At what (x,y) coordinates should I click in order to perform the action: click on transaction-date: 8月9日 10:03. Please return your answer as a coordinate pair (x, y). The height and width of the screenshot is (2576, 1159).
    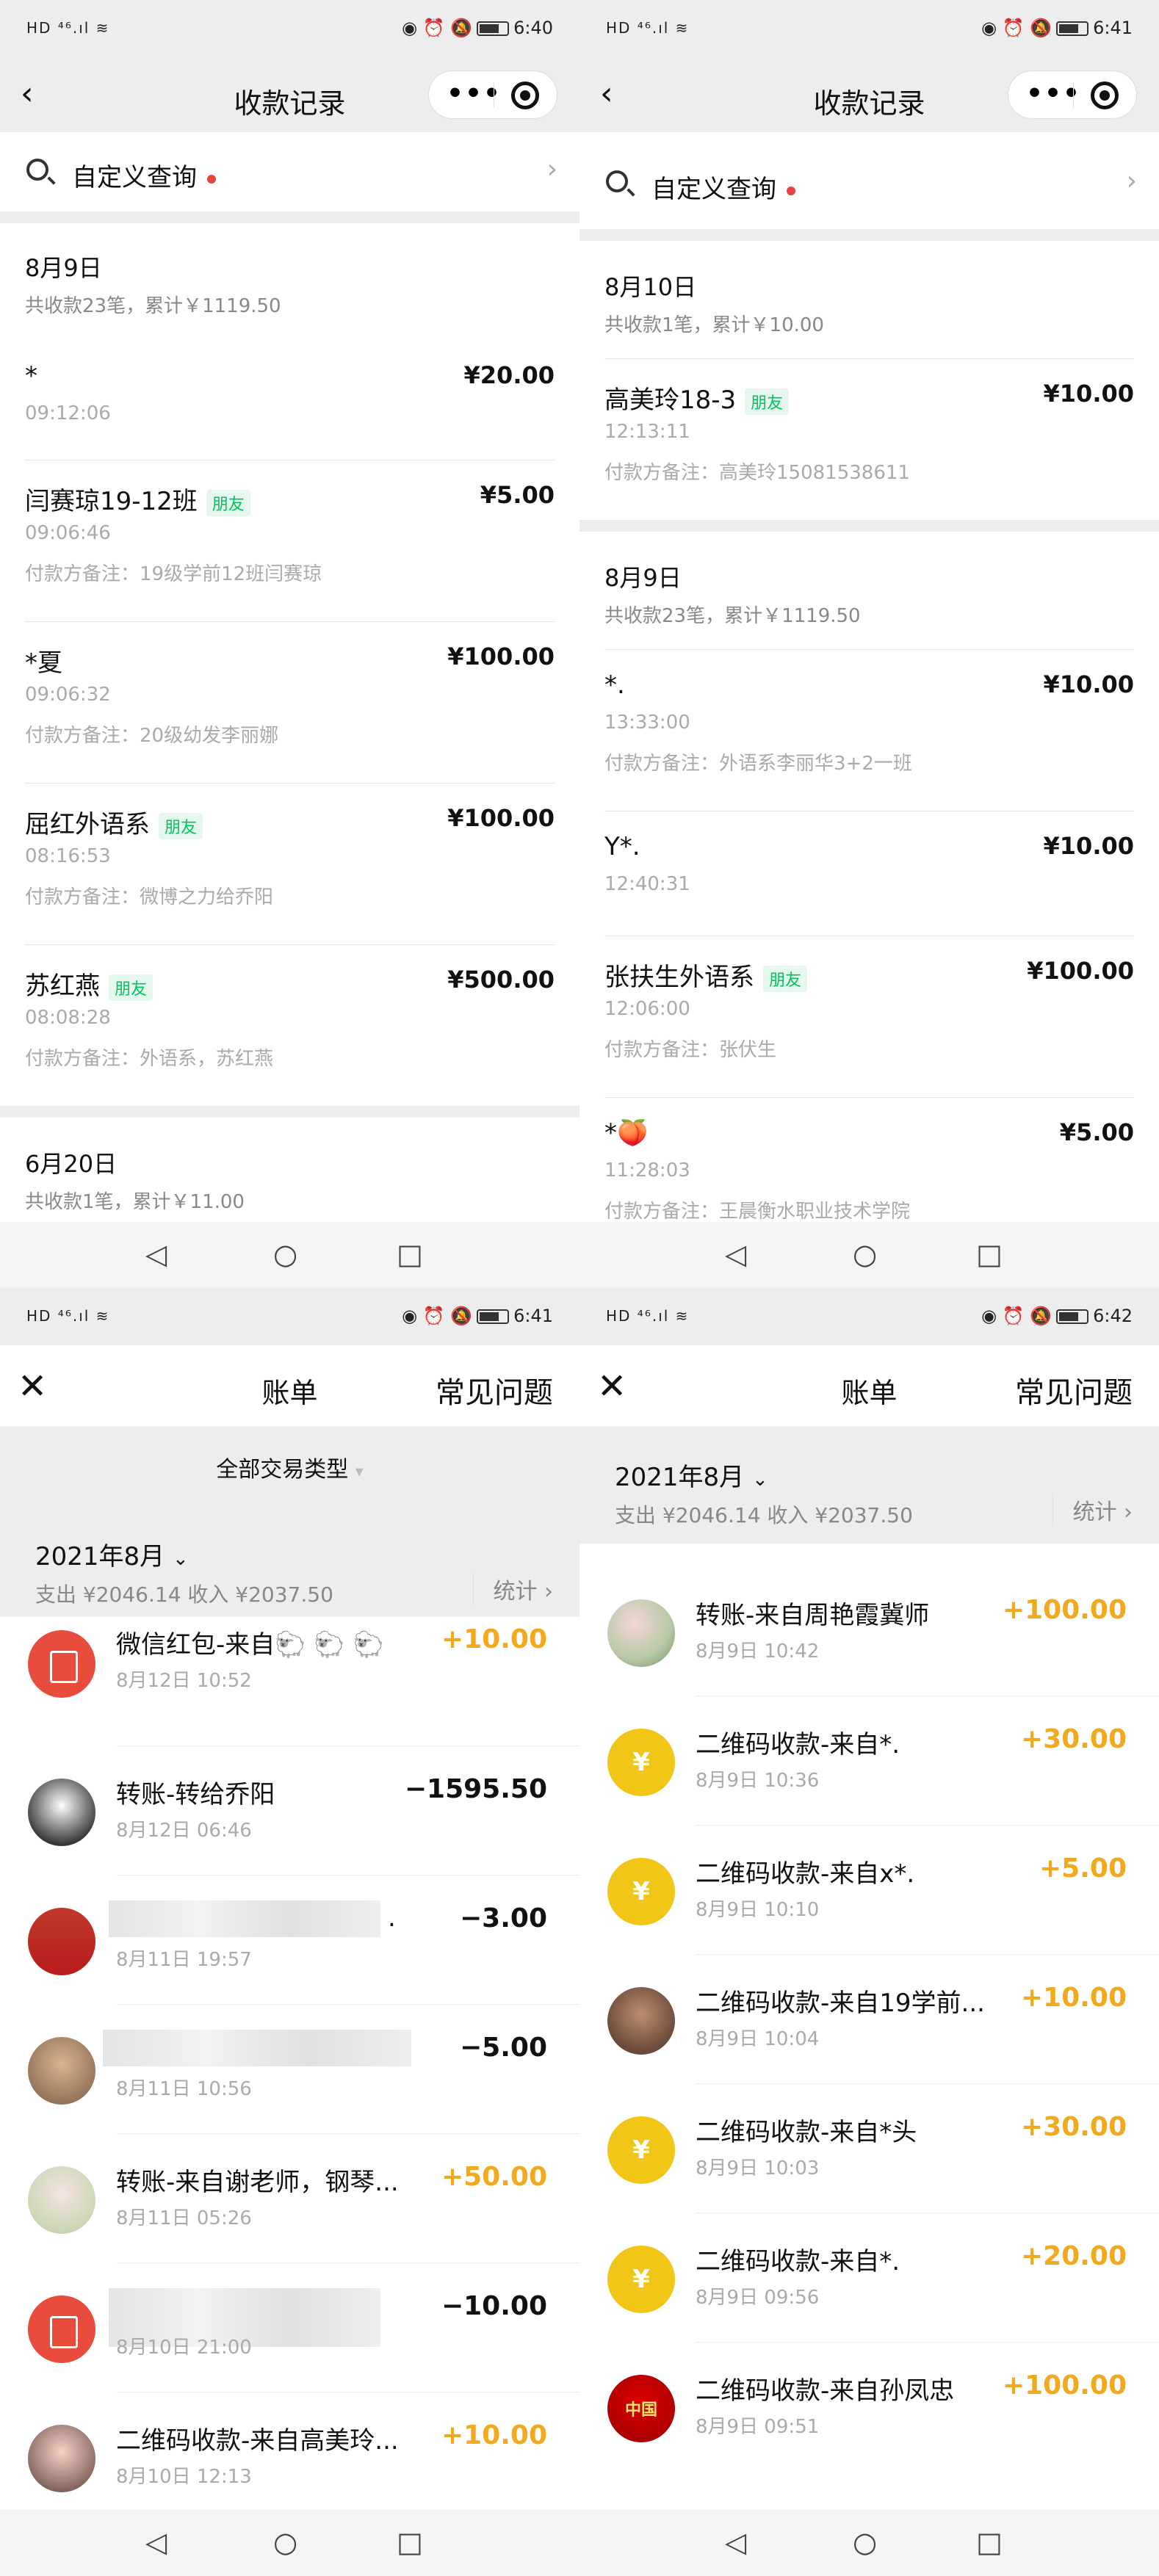
    Looking at the image, I should click on (758, 2168).